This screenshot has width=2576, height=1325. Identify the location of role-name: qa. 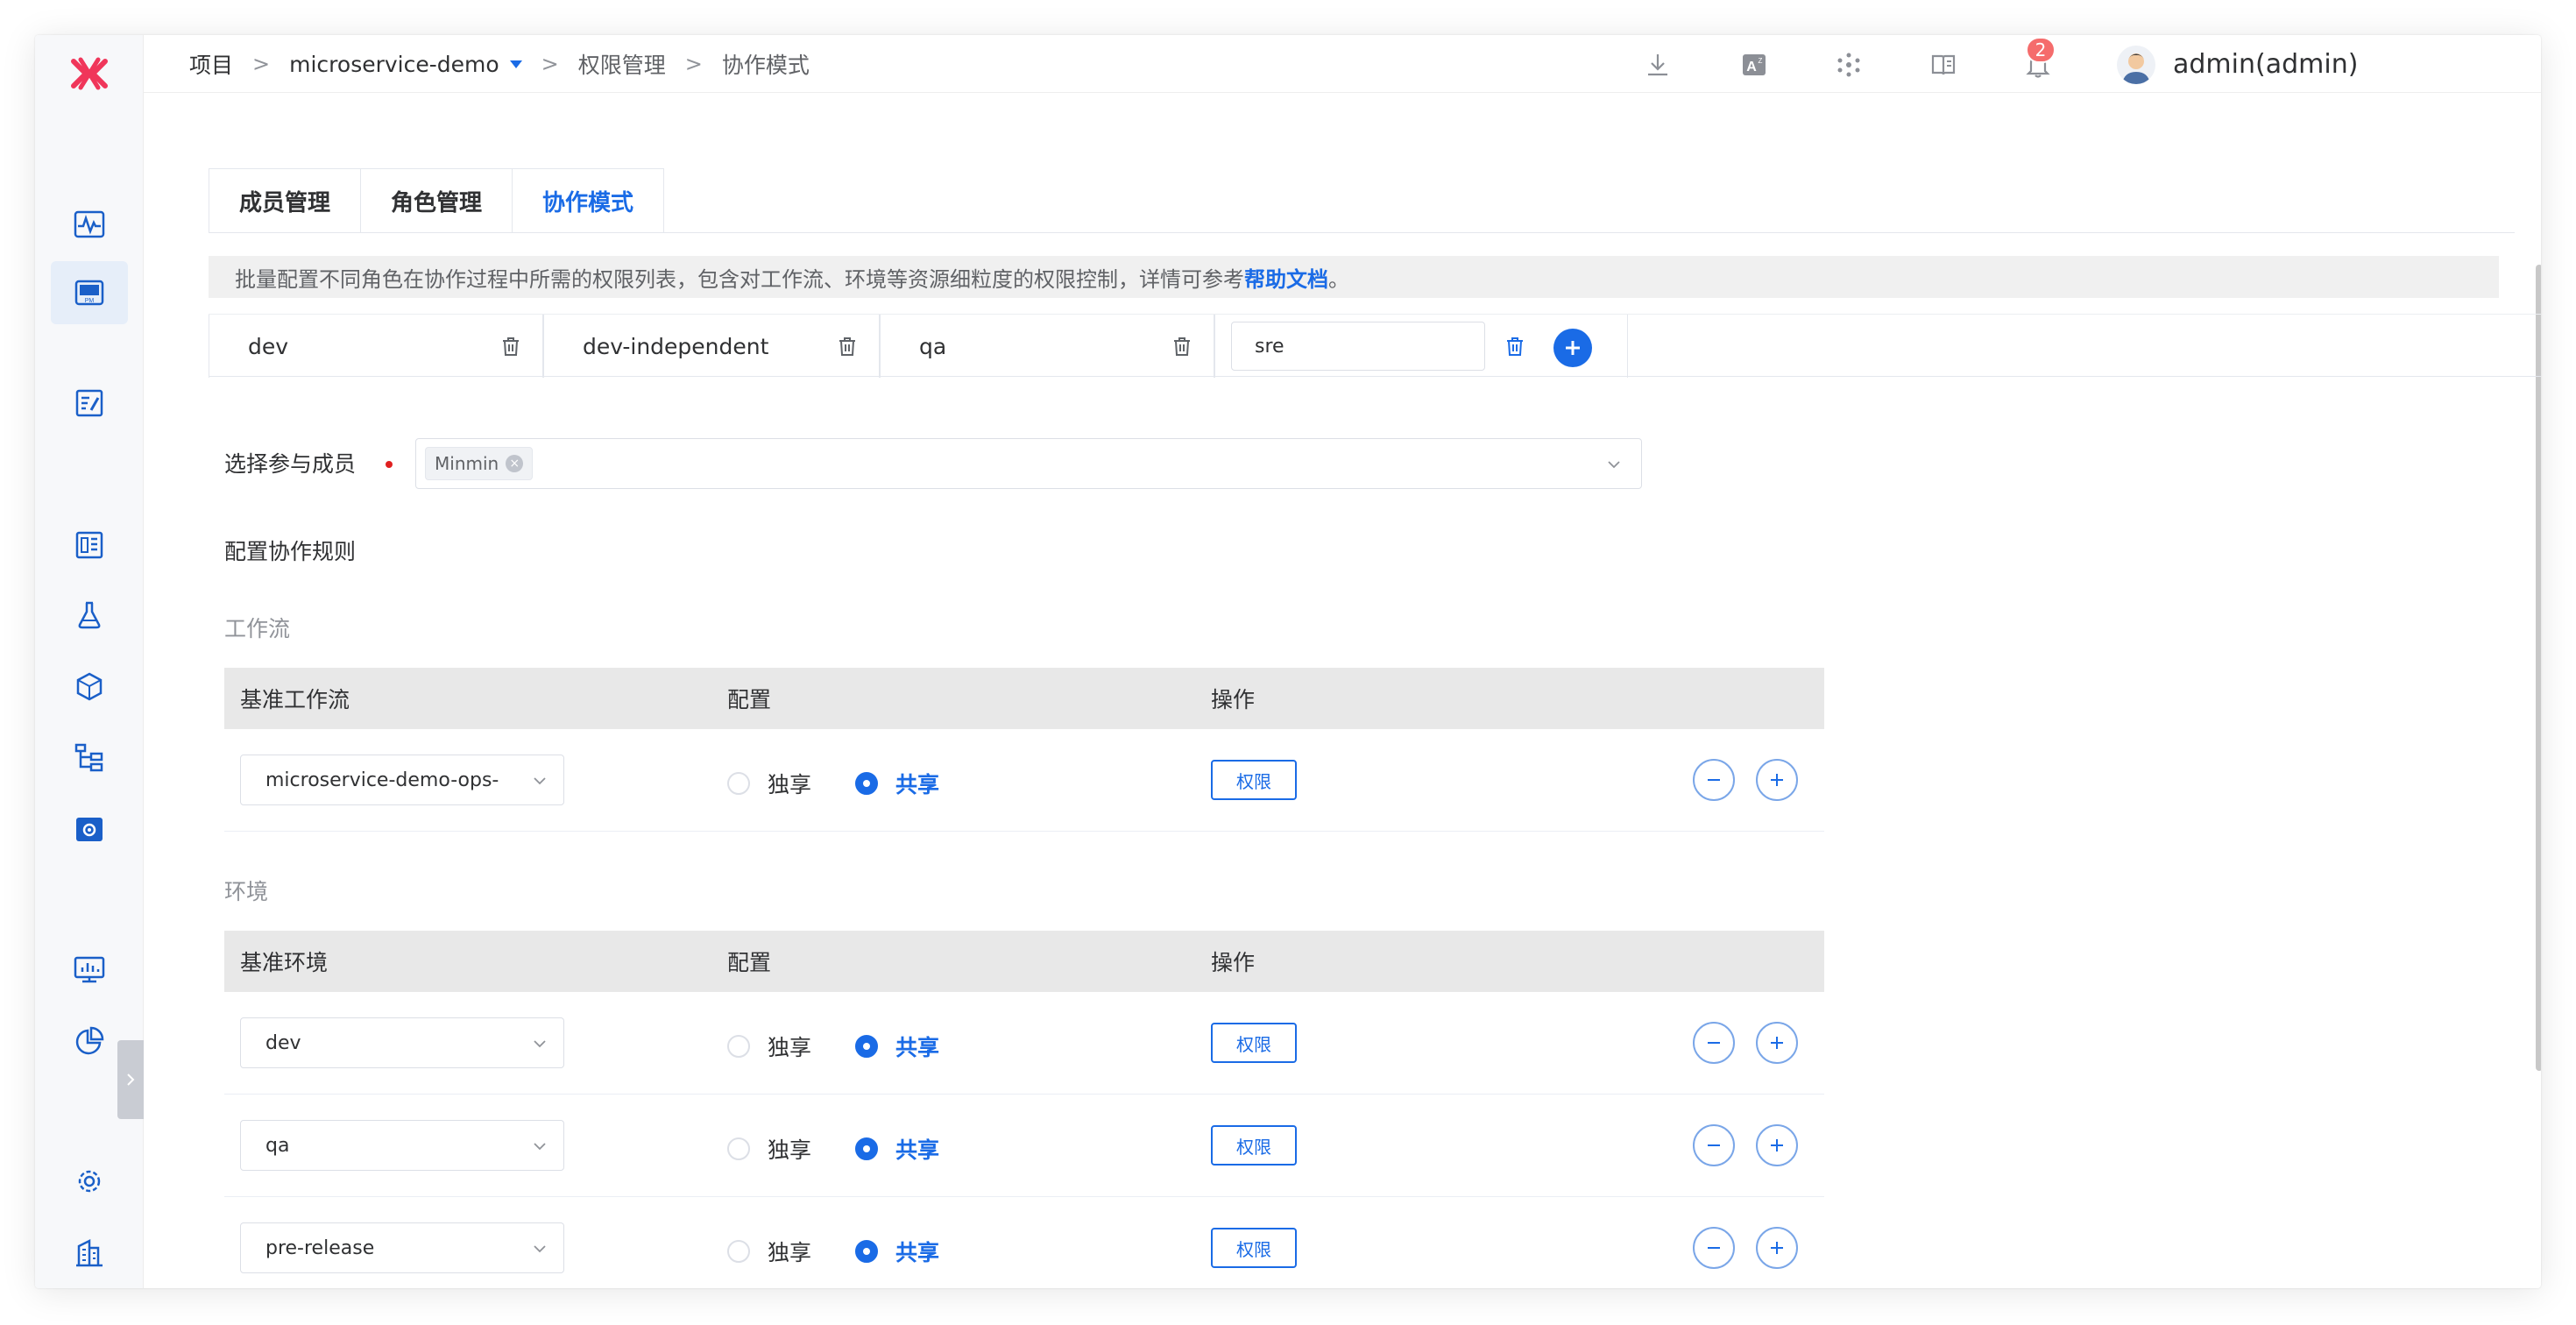
(933, 346).